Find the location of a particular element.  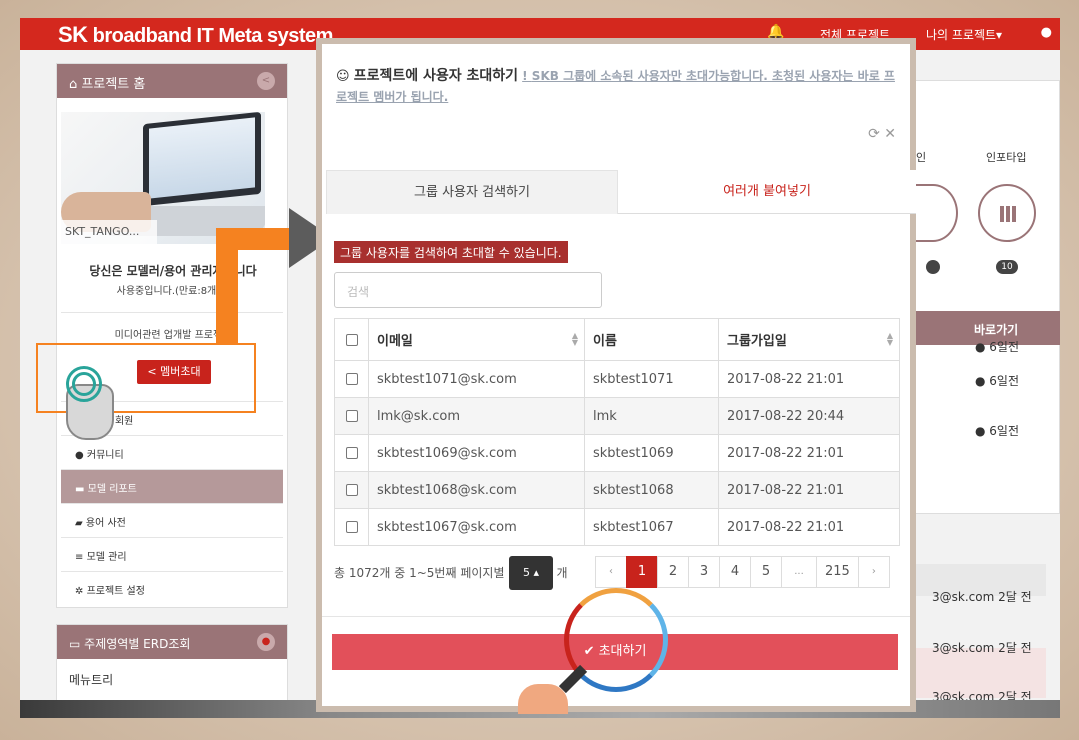

infotype-count-badge: 10 is located at coordinates (1007, 267).